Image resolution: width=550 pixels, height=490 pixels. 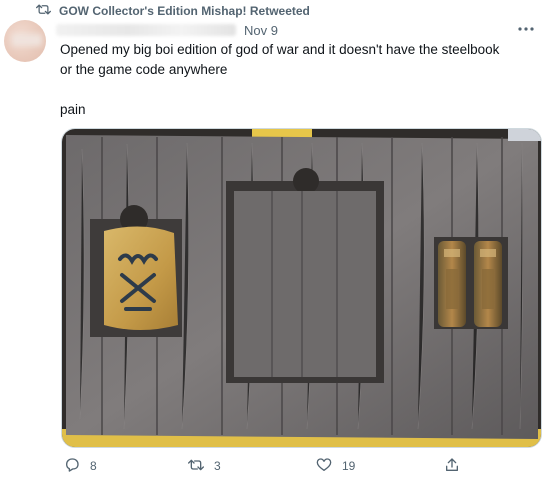 I want to click on pouch-image, so click(x=141, y=278).